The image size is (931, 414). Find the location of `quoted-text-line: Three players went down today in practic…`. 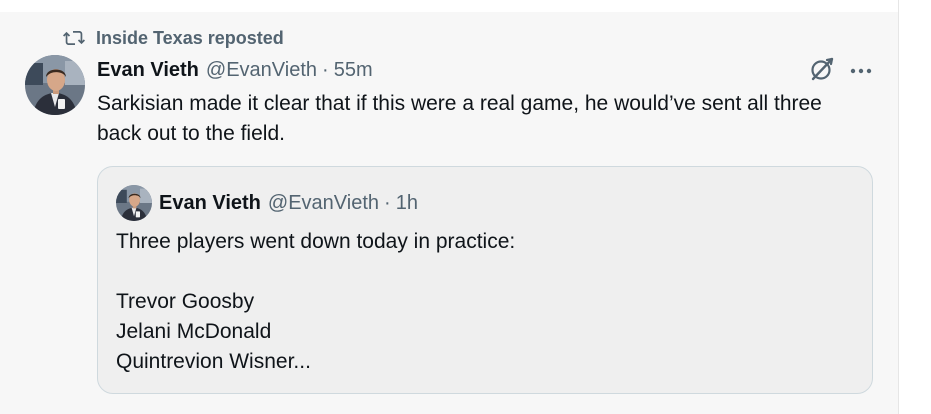

quoted-text-line: Three players went down today in practic… is located at coordinates (316, 241).